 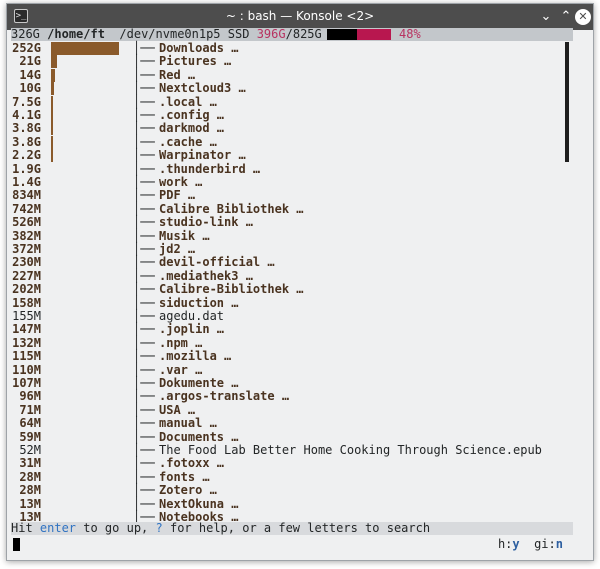 What do you see at coordinates (26, 155) in the screenshot?
I see `entry-size: 2.2G` at bounding box center [26, 155].